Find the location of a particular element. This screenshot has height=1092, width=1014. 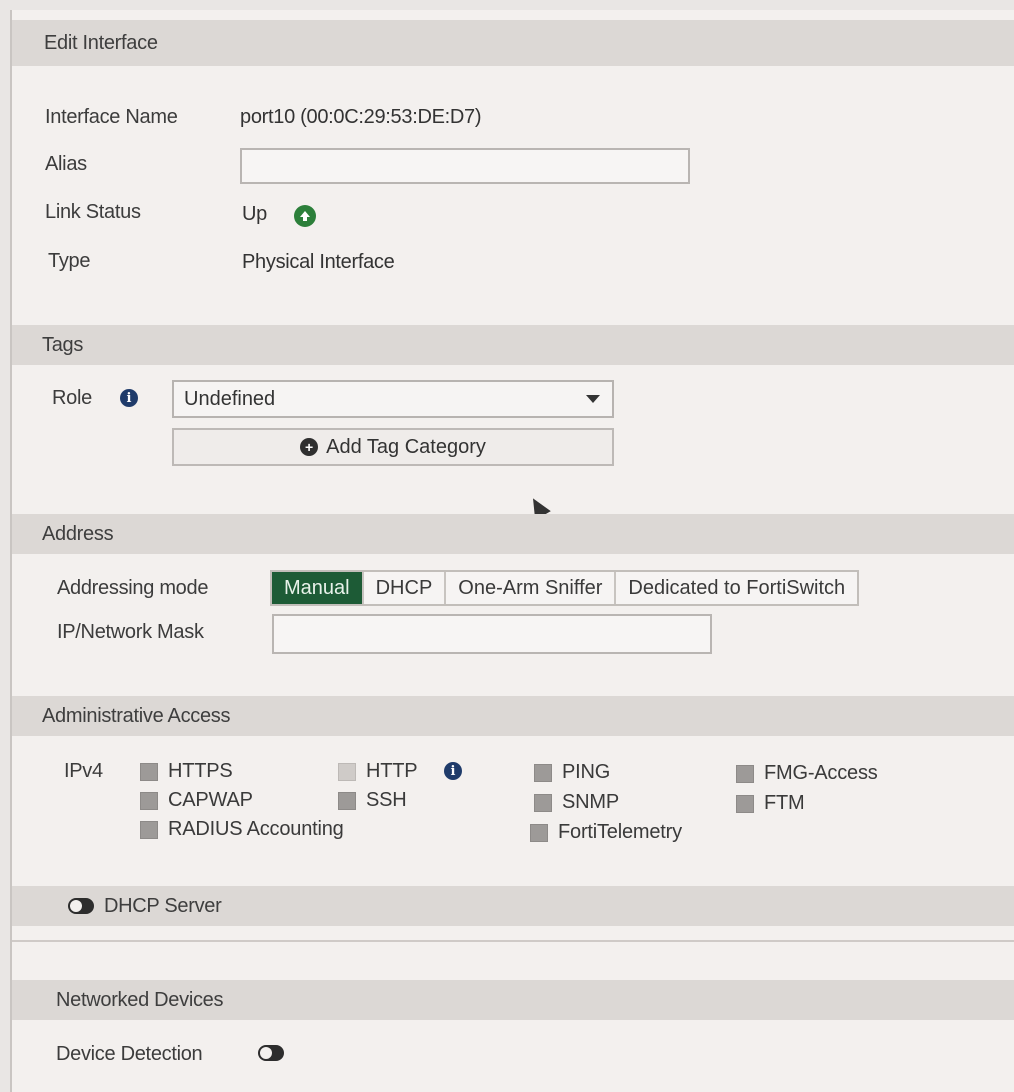

arrow-up-icon is located at coordinates (305, 216).